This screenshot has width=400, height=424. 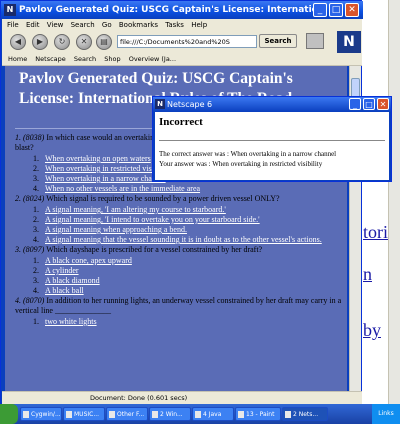 I want to click on links-toolbar: Links, so click(x=386, y=414).